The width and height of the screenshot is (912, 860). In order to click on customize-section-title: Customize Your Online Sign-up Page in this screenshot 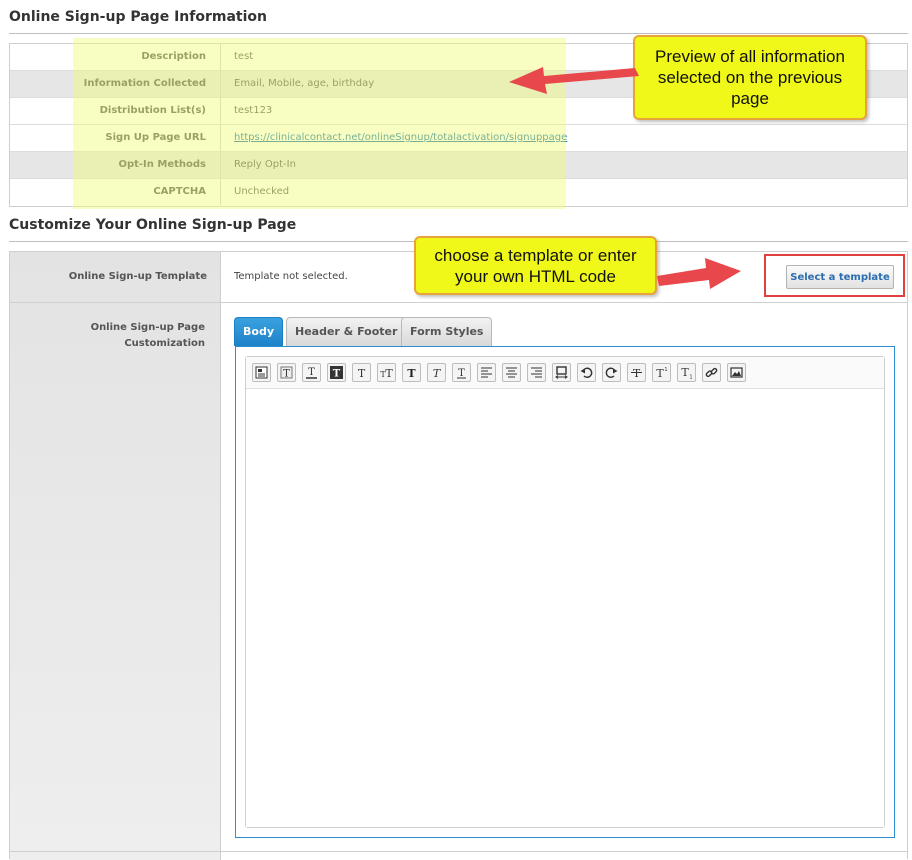, I will do `click(153, 225)`.